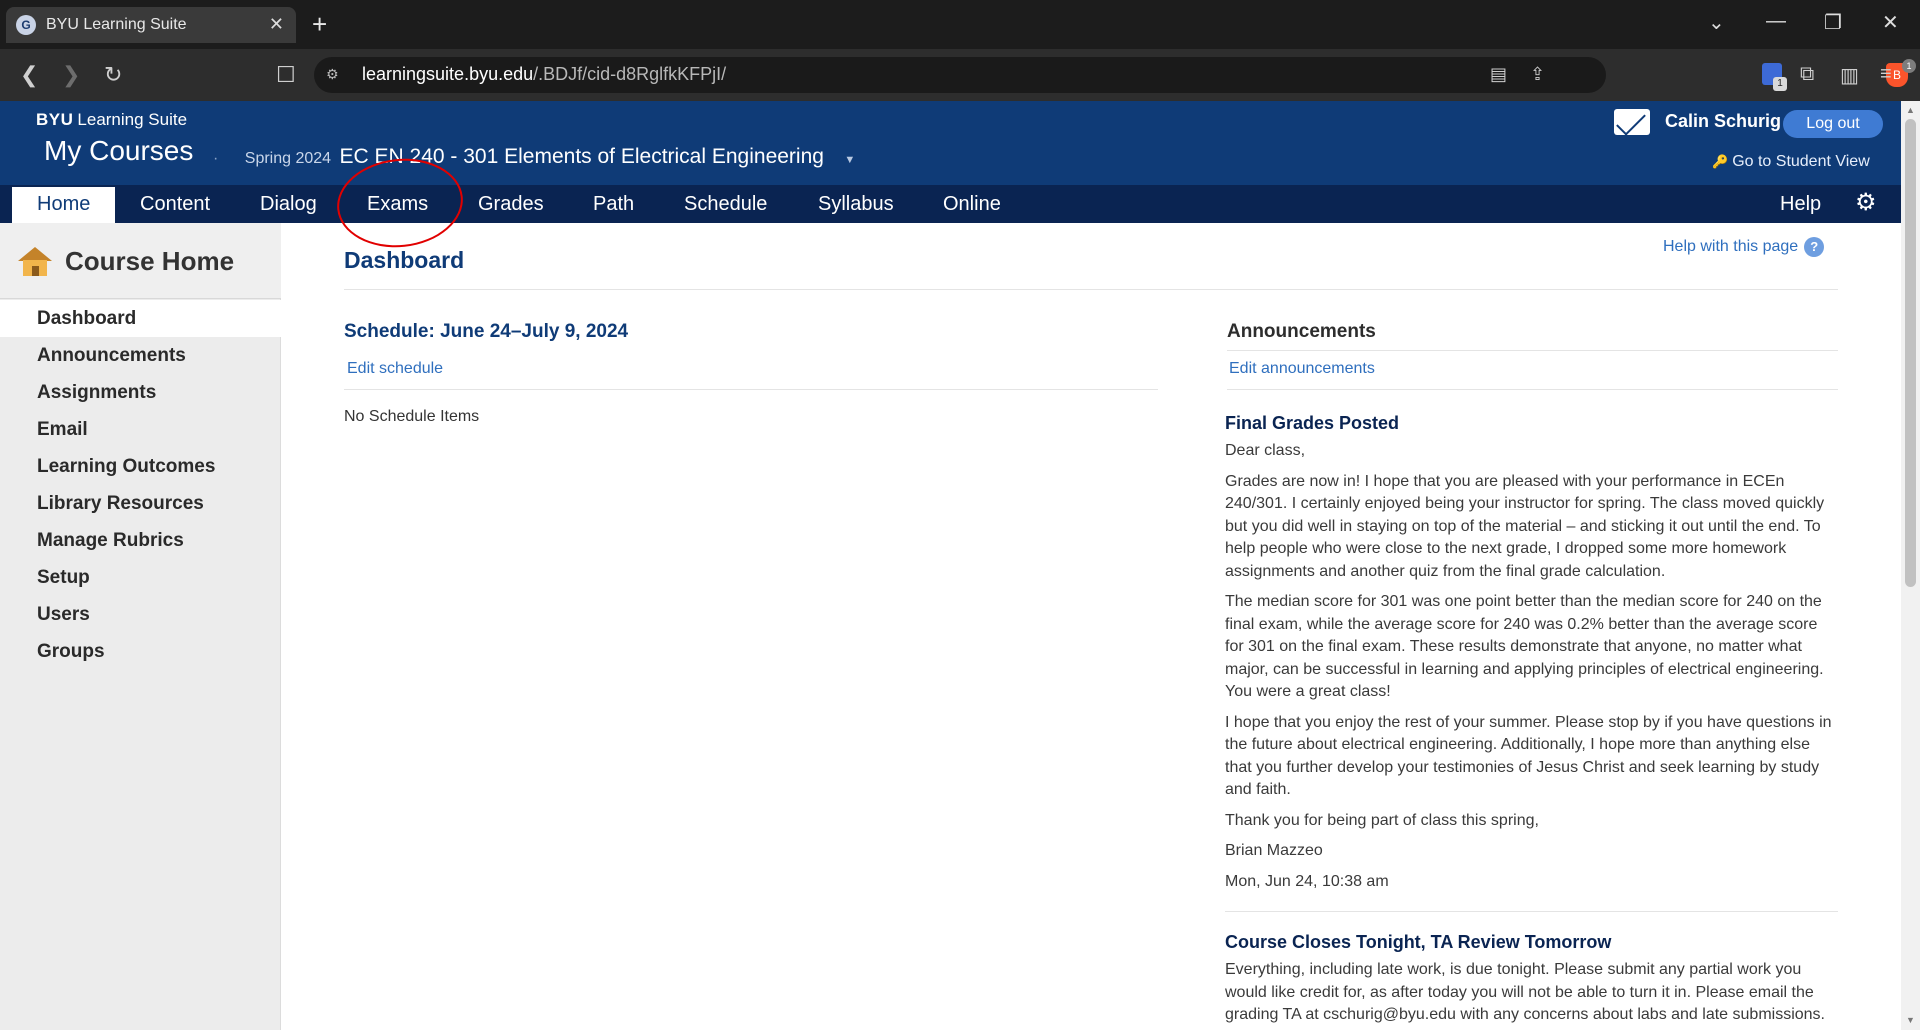 Image resolution: width=1920 pixels, height=1030 pixels. I want to click on announcement-date: Mon, Jun 24, 10:38 am, so click(1307, 881).